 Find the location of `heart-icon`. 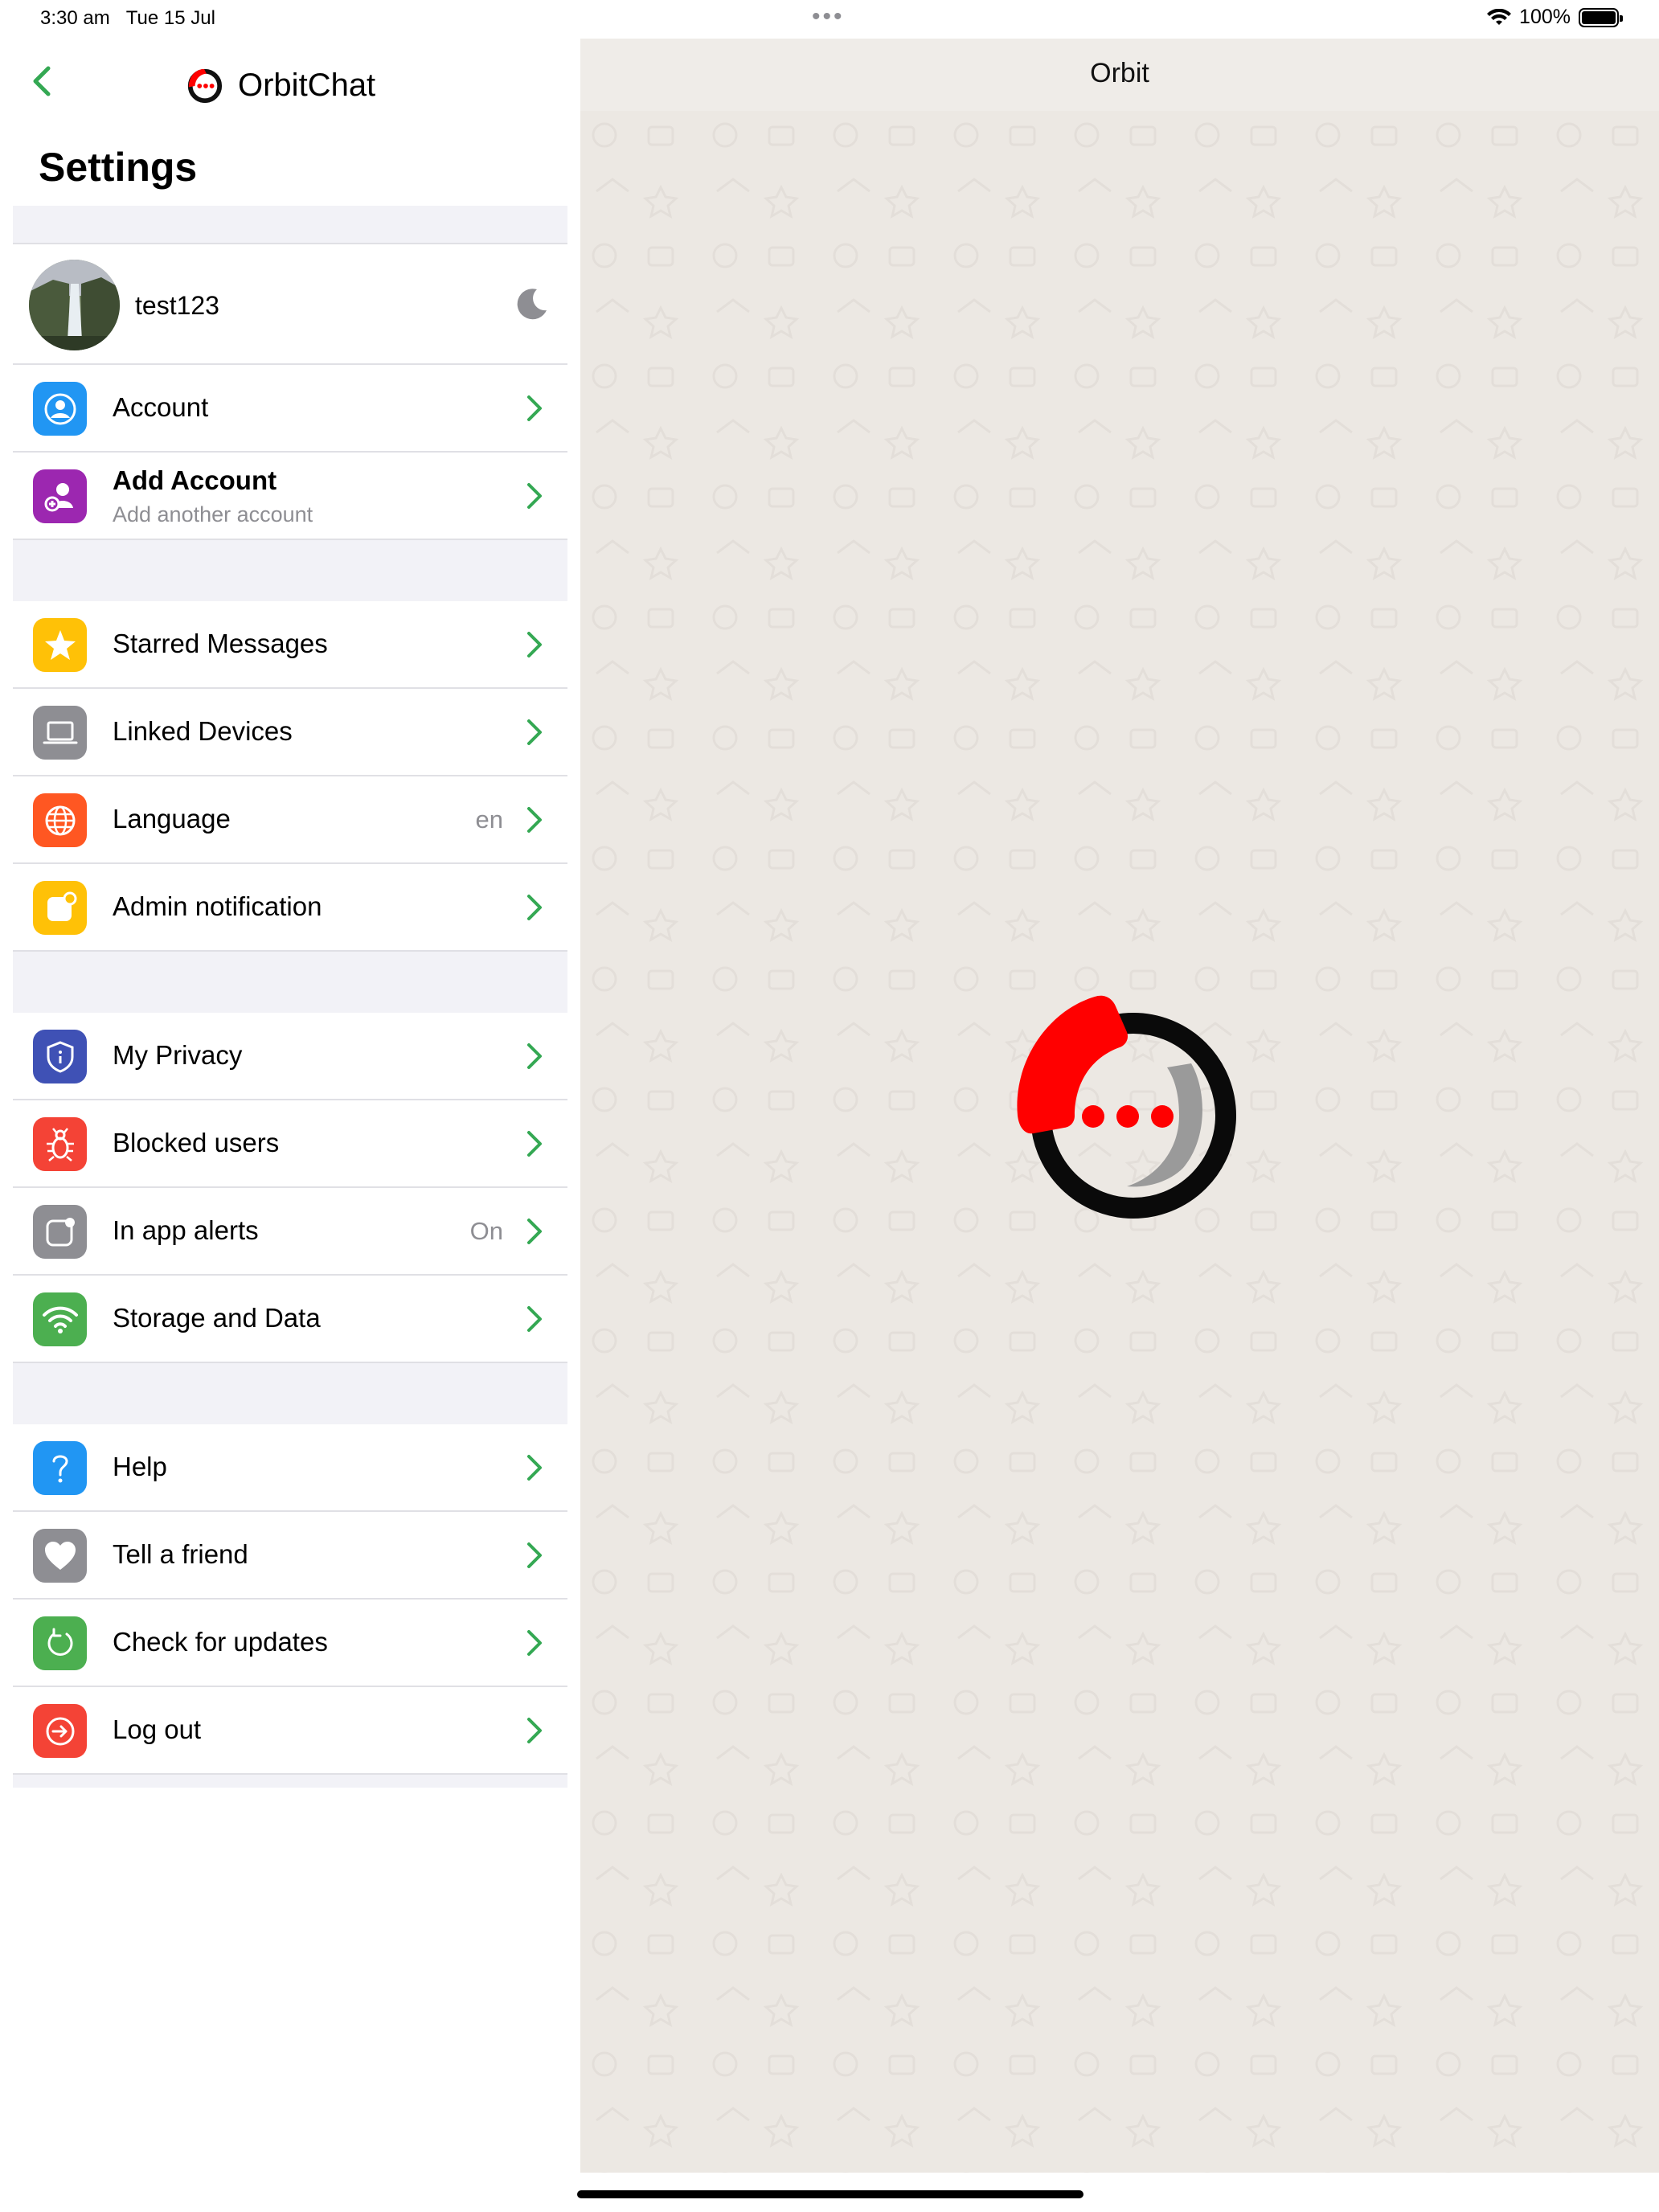

heart-icon is located at coordinates (60, 1555).